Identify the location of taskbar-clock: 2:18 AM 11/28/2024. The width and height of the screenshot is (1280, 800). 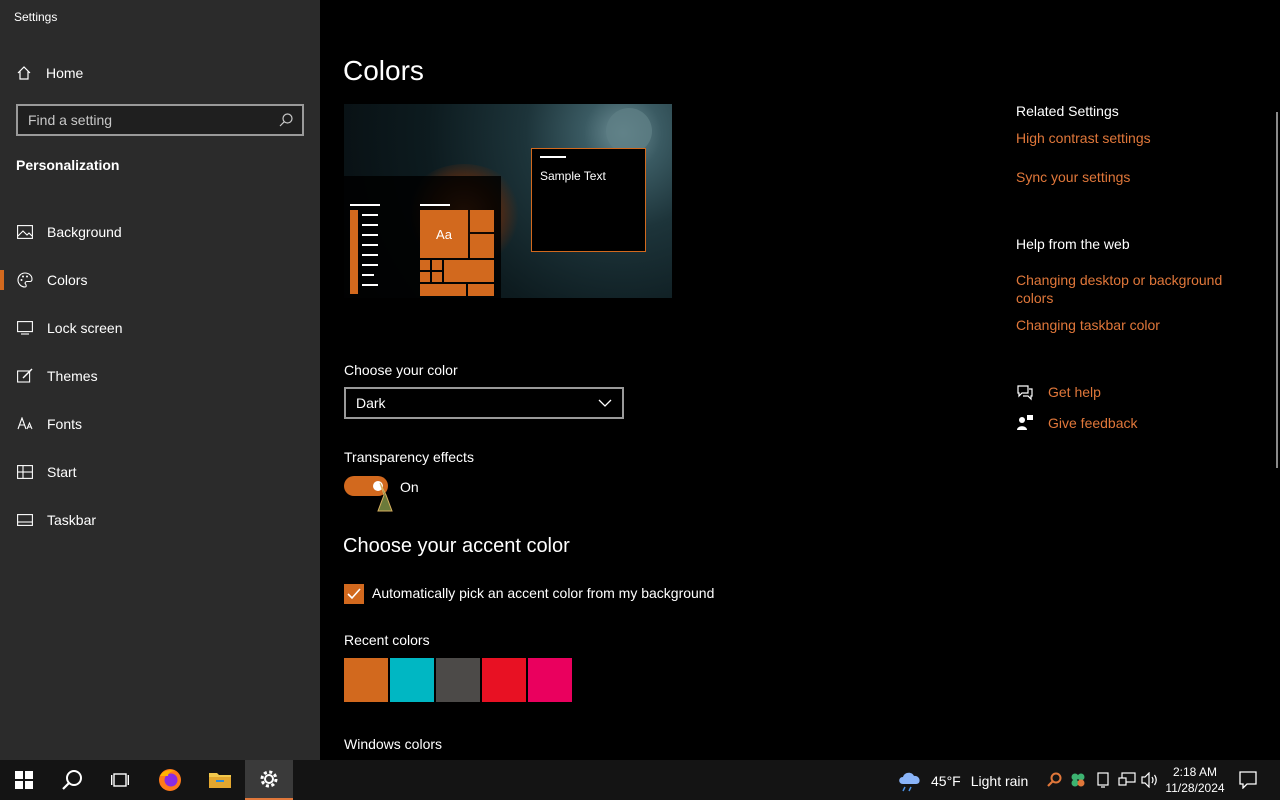
(1195, 780).